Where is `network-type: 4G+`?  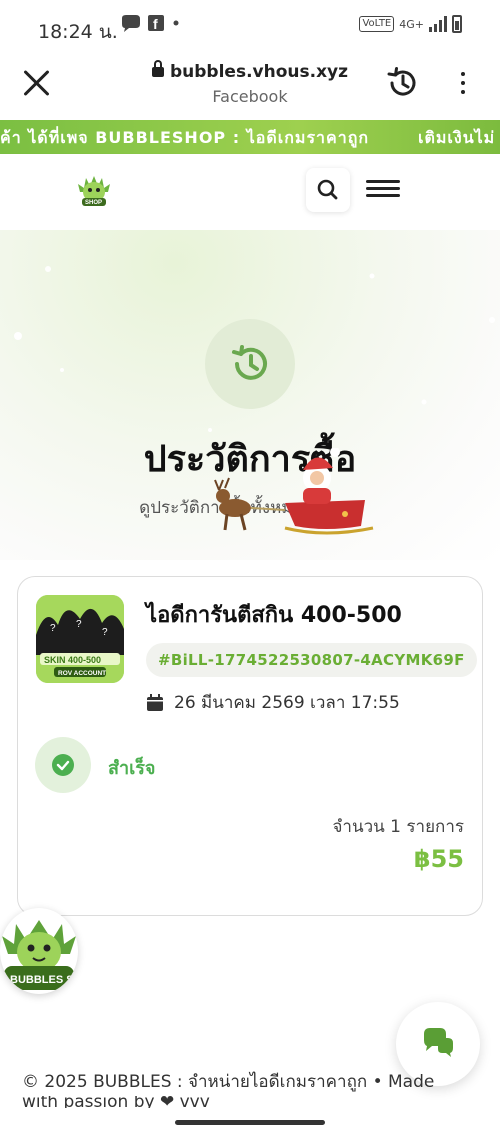
network-type: 4G+ is located at coordinates (411, 24).